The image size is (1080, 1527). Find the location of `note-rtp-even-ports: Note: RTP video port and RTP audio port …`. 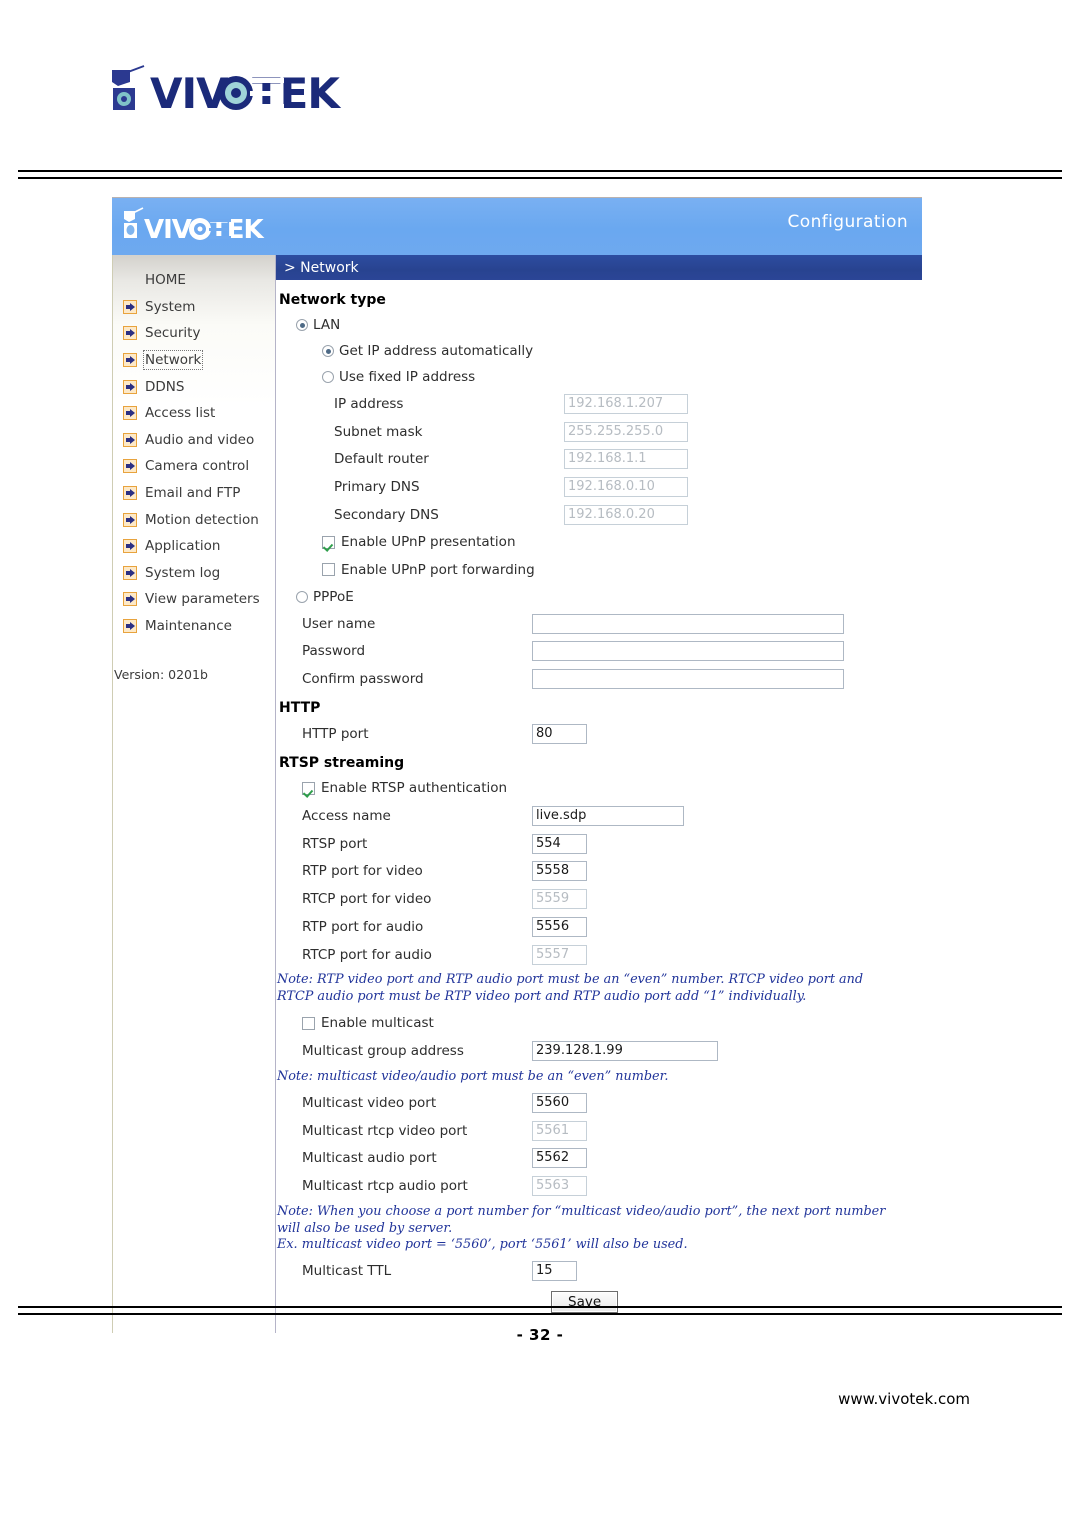

note-rtp-even-ports: Note: RTP video port and RTP audio port … is located at coordinates (570, 988).